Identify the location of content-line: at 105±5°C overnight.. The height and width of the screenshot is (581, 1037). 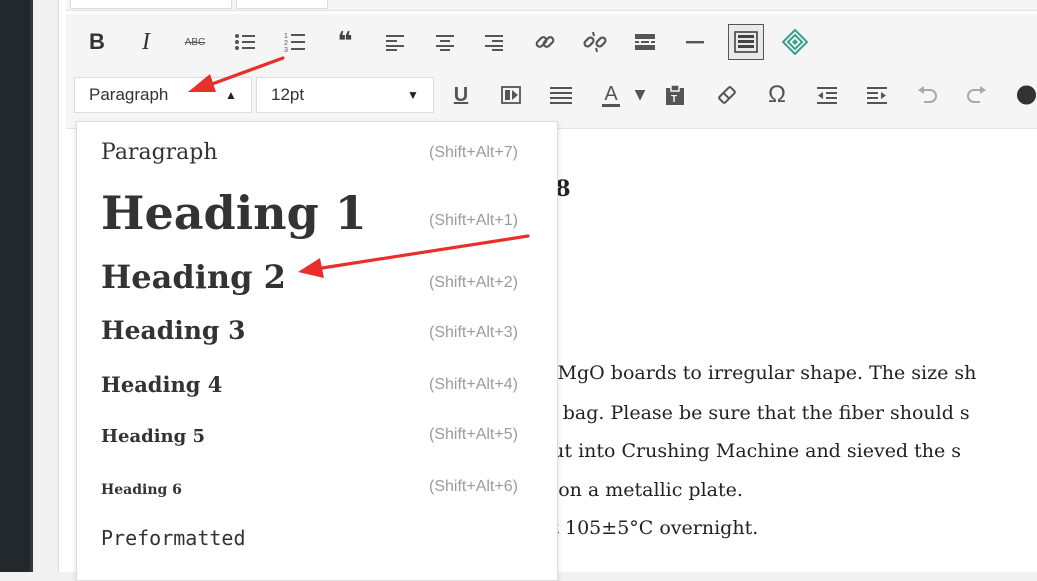
(649, 528).